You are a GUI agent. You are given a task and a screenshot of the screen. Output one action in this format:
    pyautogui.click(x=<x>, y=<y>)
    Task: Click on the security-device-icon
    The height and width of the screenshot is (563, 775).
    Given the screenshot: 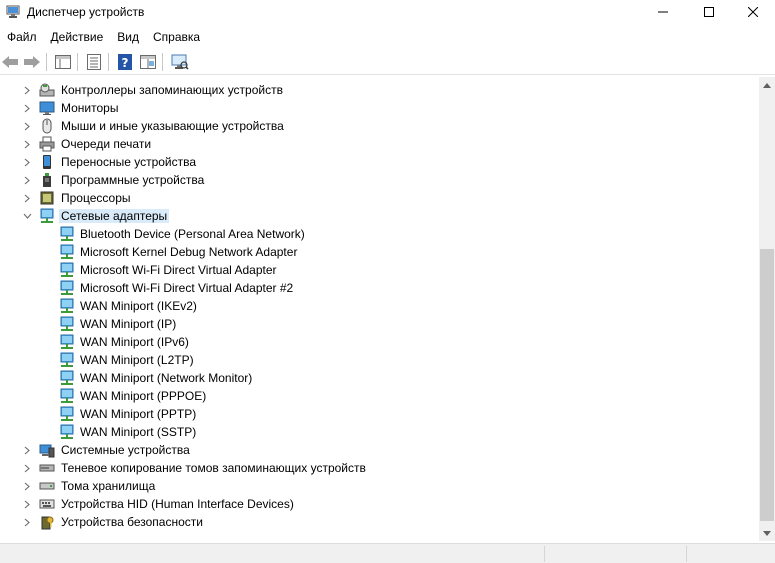 What is the action you would take?
    pyautogui.click(x=47, y=522)
    